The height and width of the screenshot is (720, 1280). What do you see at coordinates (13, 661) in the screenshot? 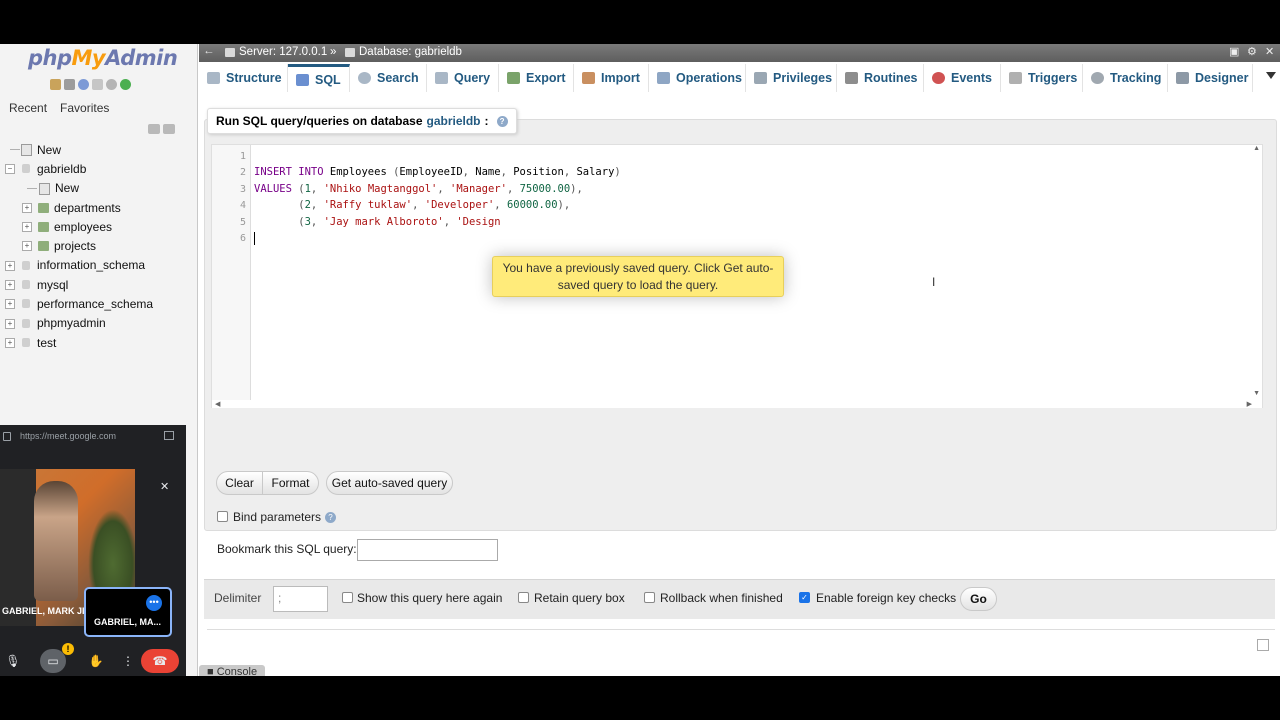
I see `microphone-icon: 🎙` at bounding box center [13, 661].